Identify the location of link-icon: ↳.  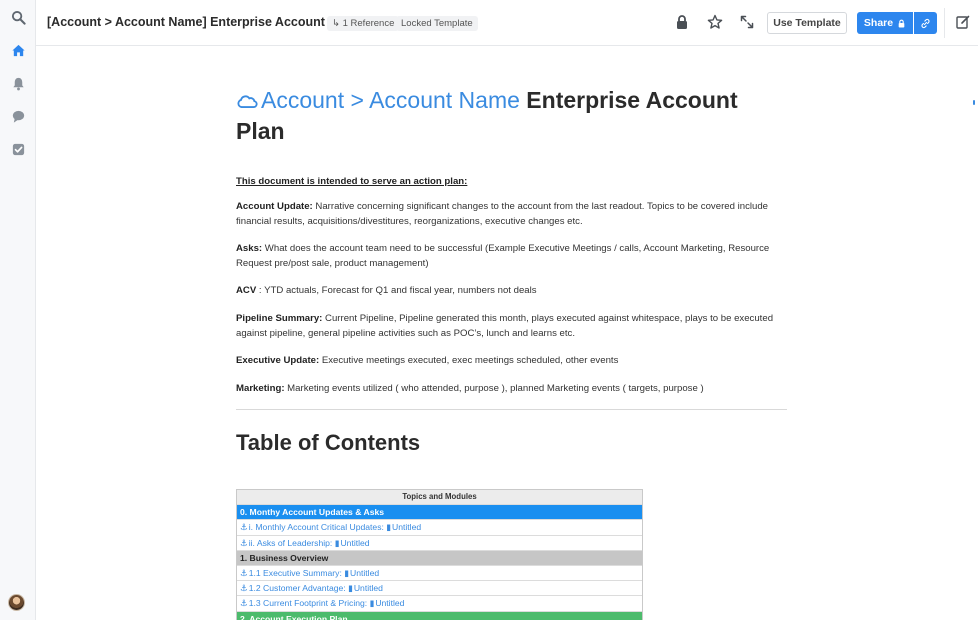
(337, 23).